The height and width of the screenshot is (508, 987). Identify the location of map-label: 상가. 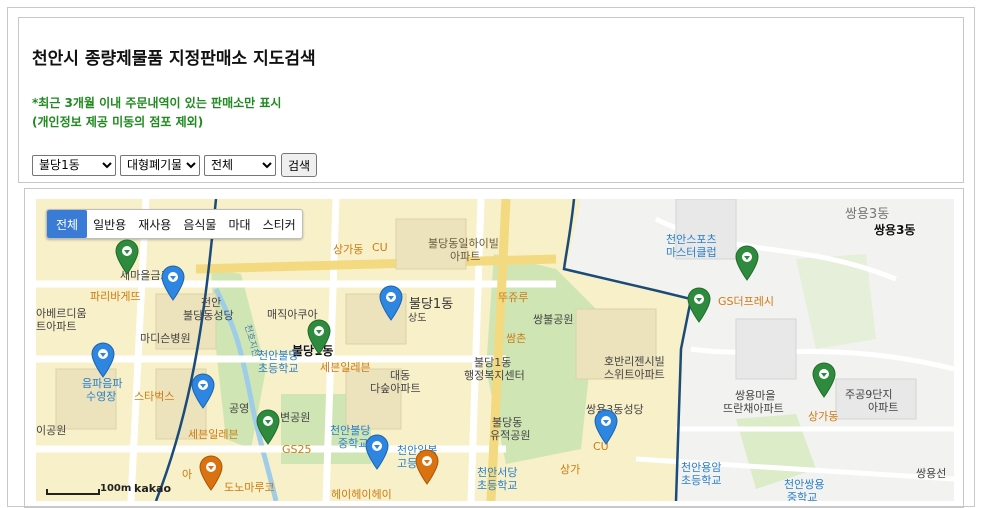
(570, 469).